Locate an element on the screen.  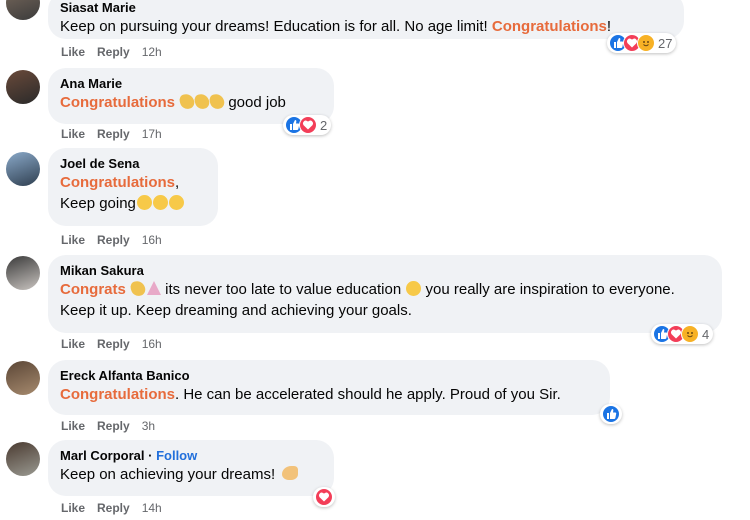
timestamp: 14h is located at coordinates (152, 508).